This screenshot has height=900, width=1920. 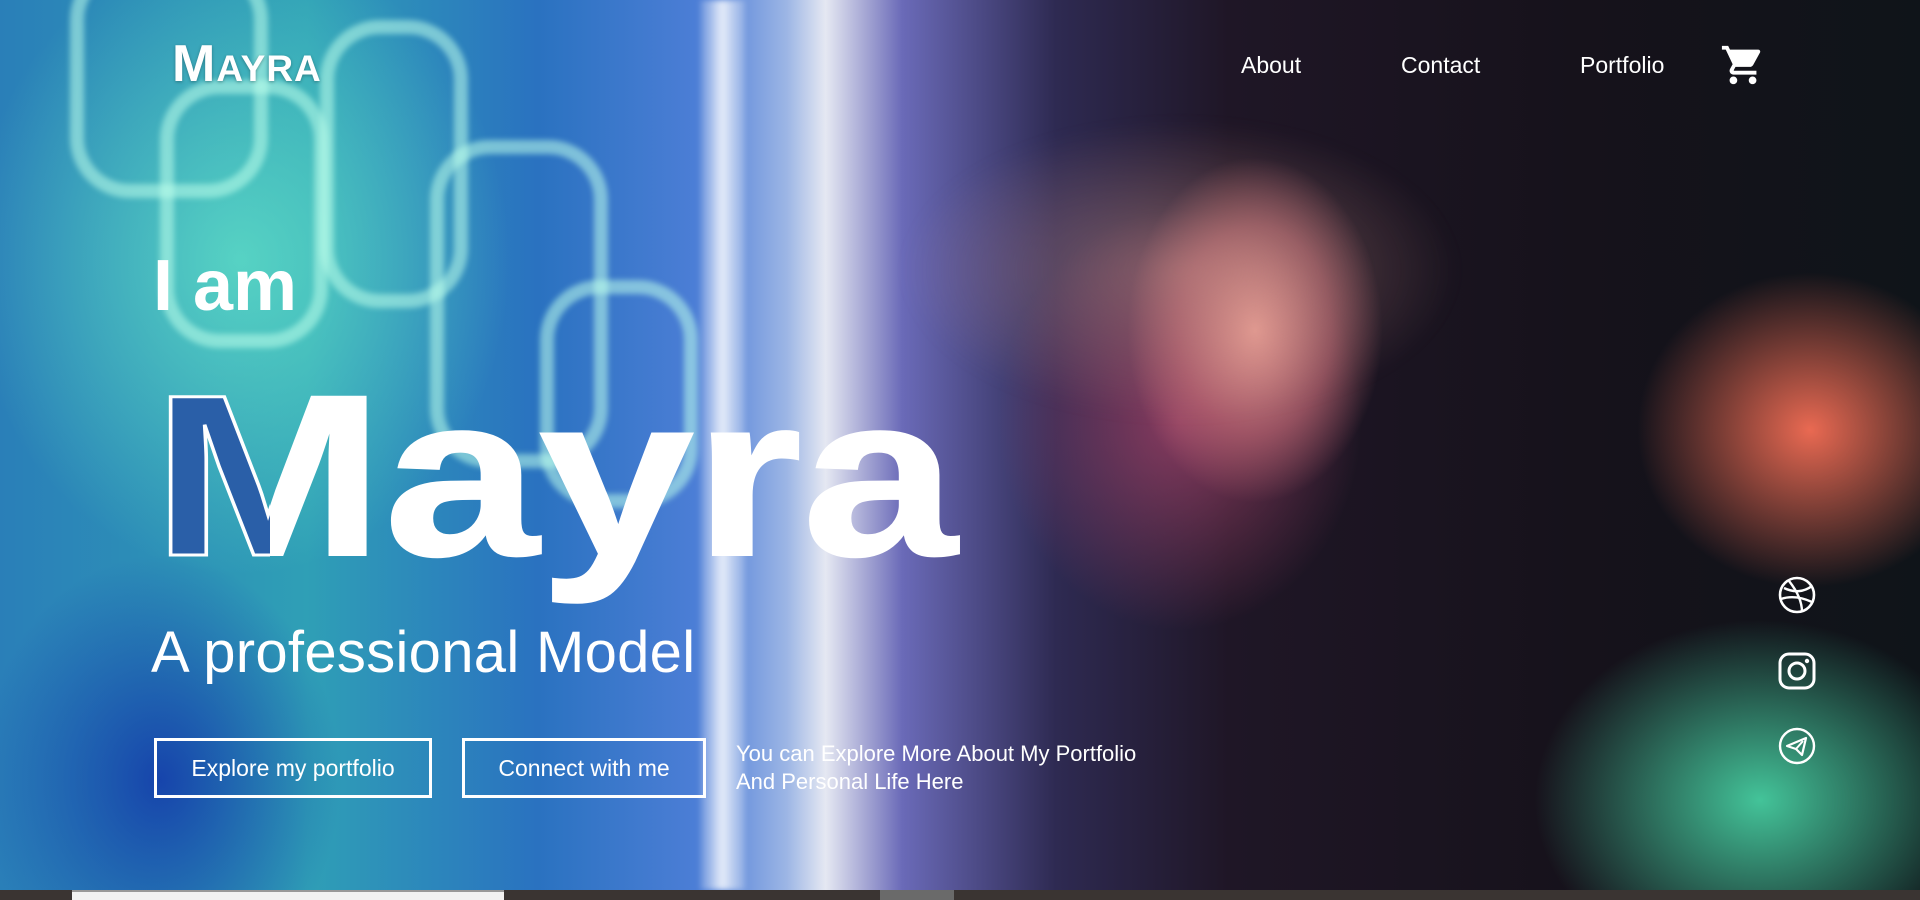 What do you see at coordinates (850, 781) in the screenshot?
I see `hero-note-line-2: And Personal Life Here` at bounding box center [850, 781].